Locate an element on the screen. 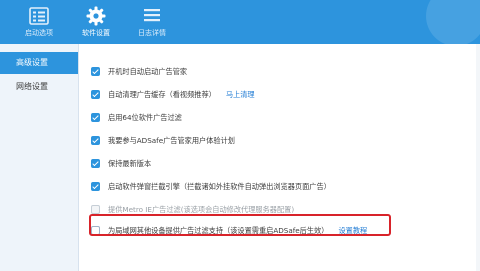  list-icon is located at coordinates (39, 16).